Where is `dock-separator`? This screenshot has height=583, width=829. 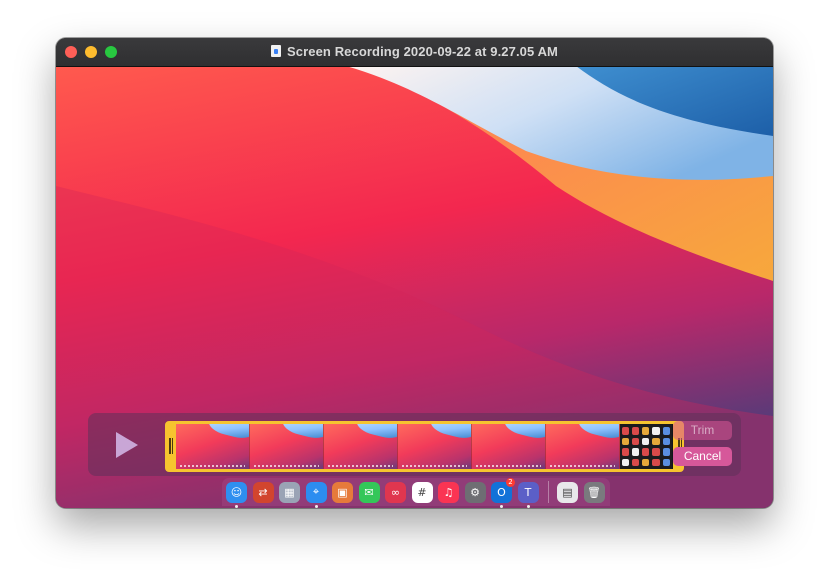
dock-separator is located at coordinates (548, 492).